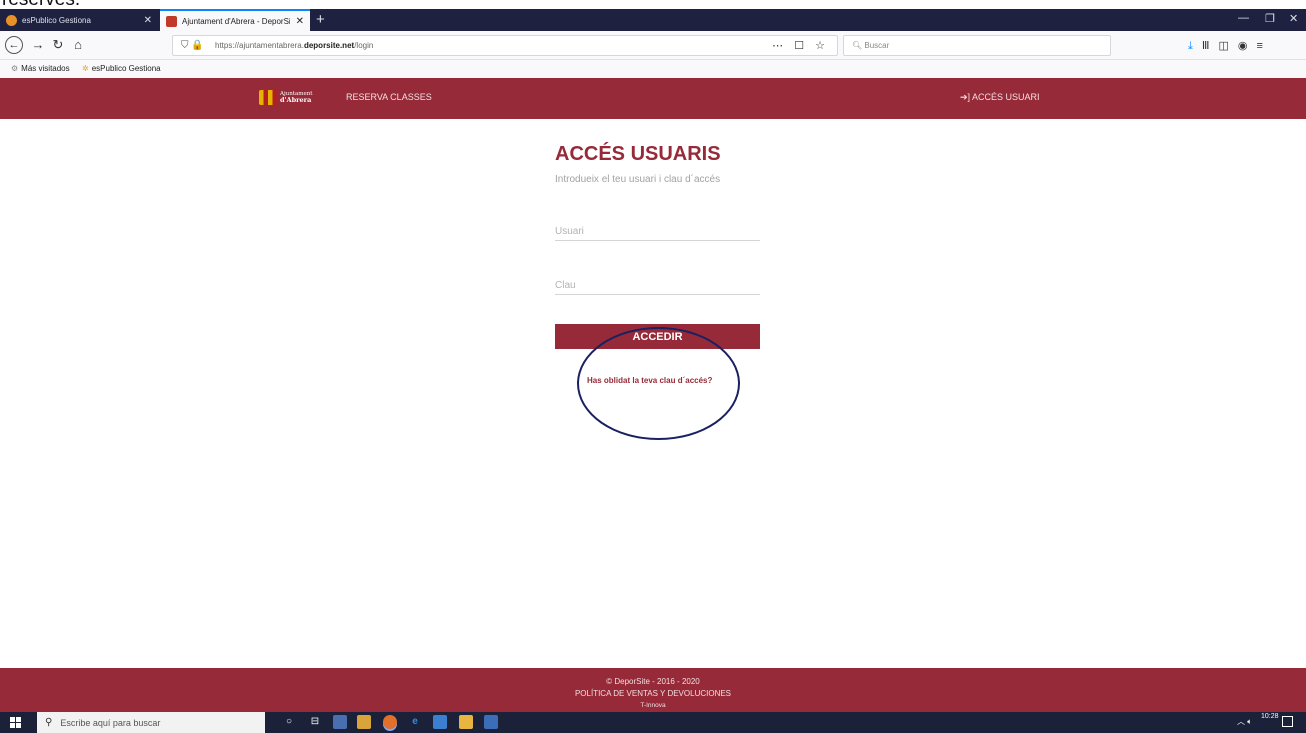  I want to click on nav-acces-usuari: ➔] ACCÉS USUARI, so click(1000, 97).